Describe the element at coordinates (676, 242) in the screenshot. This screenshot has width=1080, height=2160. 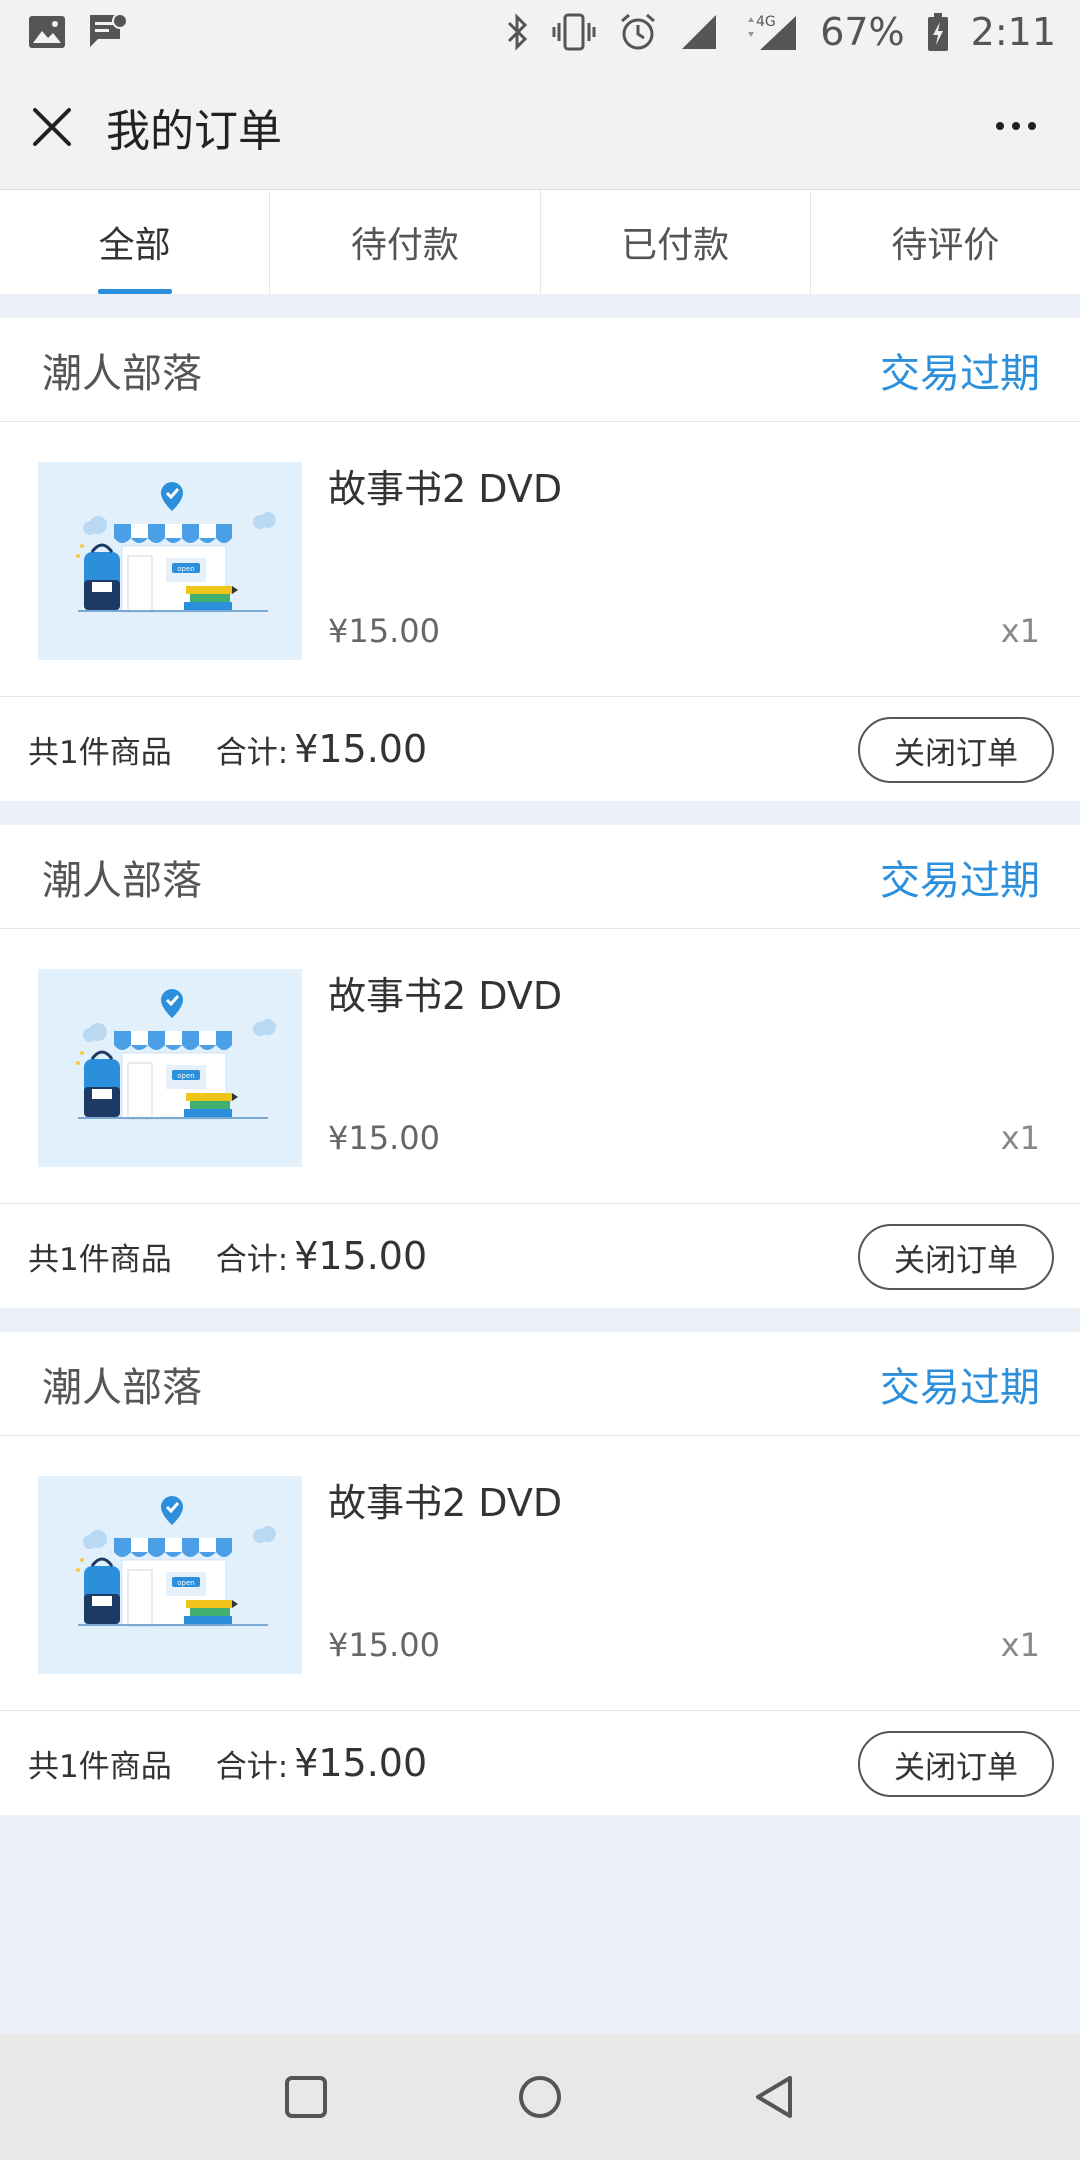
I see `tab-paid: 已付款` at that location.